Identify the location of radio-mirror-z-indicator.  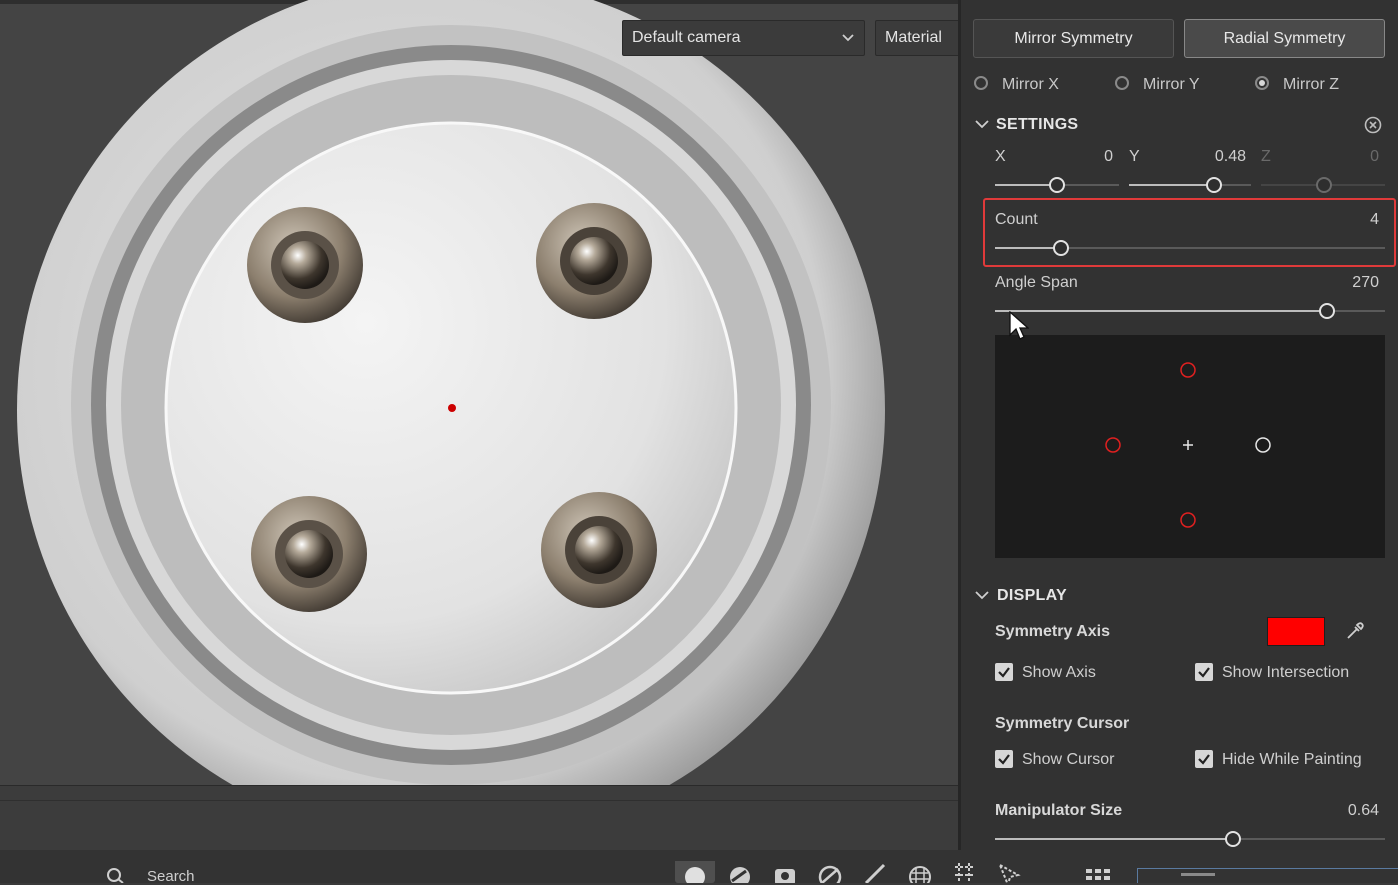
(1262, 83).